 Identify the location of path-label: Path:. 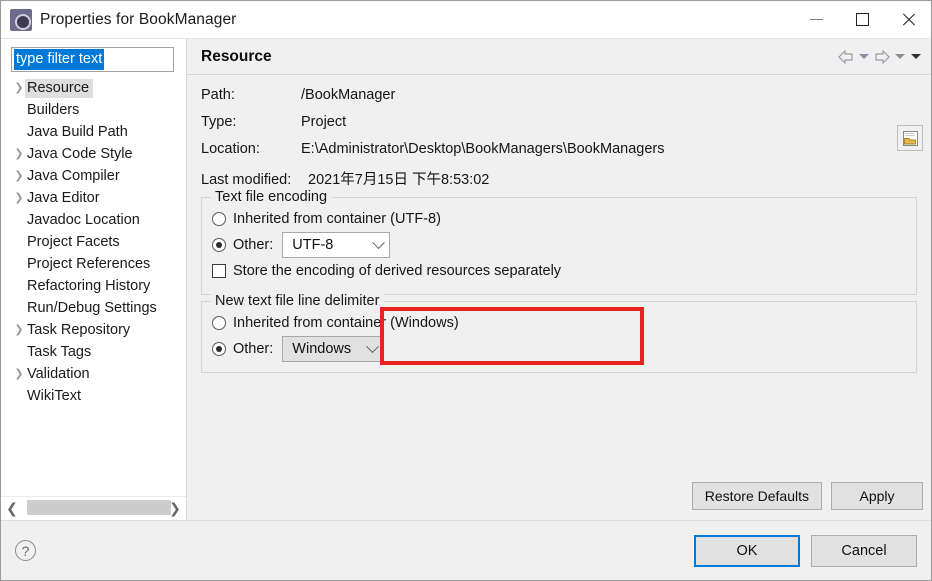
(218, 95).